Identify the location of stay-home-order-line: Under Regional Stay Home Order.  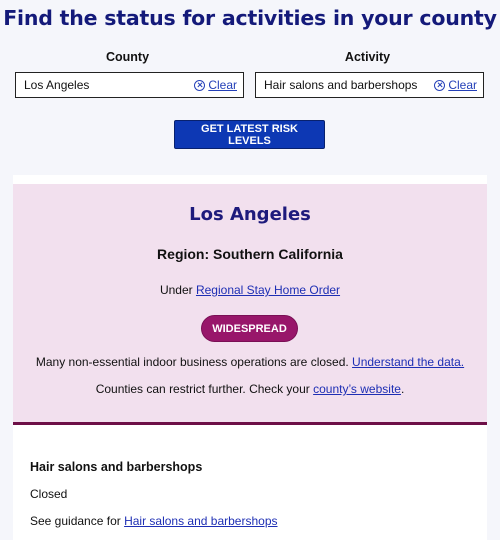
(250, 290).